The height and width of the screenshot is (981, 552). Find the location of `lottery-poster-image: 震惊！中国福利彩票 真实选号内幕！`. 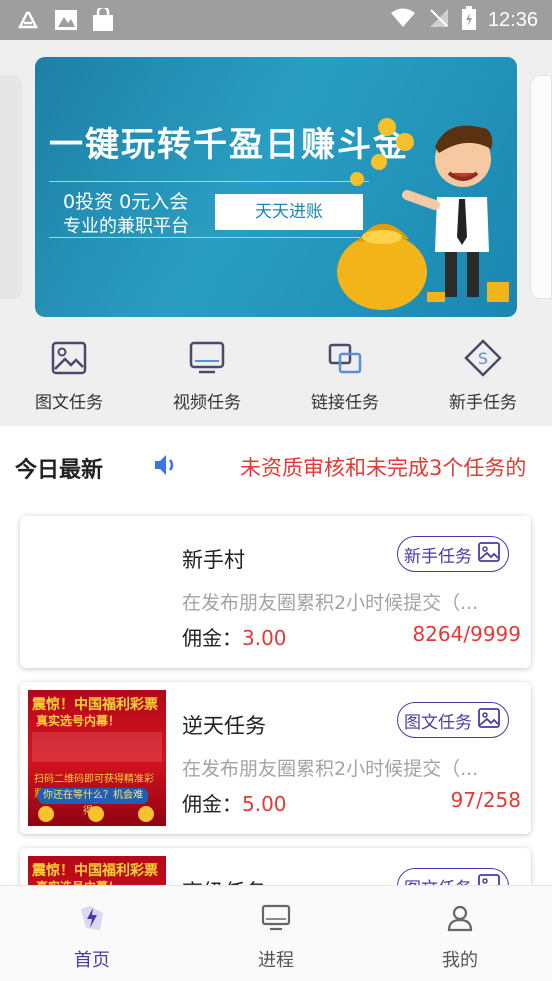

lottery-poster-image: 震惊！中国福利彩票 真实选号内幕！ is located at coordinates (97, 870).